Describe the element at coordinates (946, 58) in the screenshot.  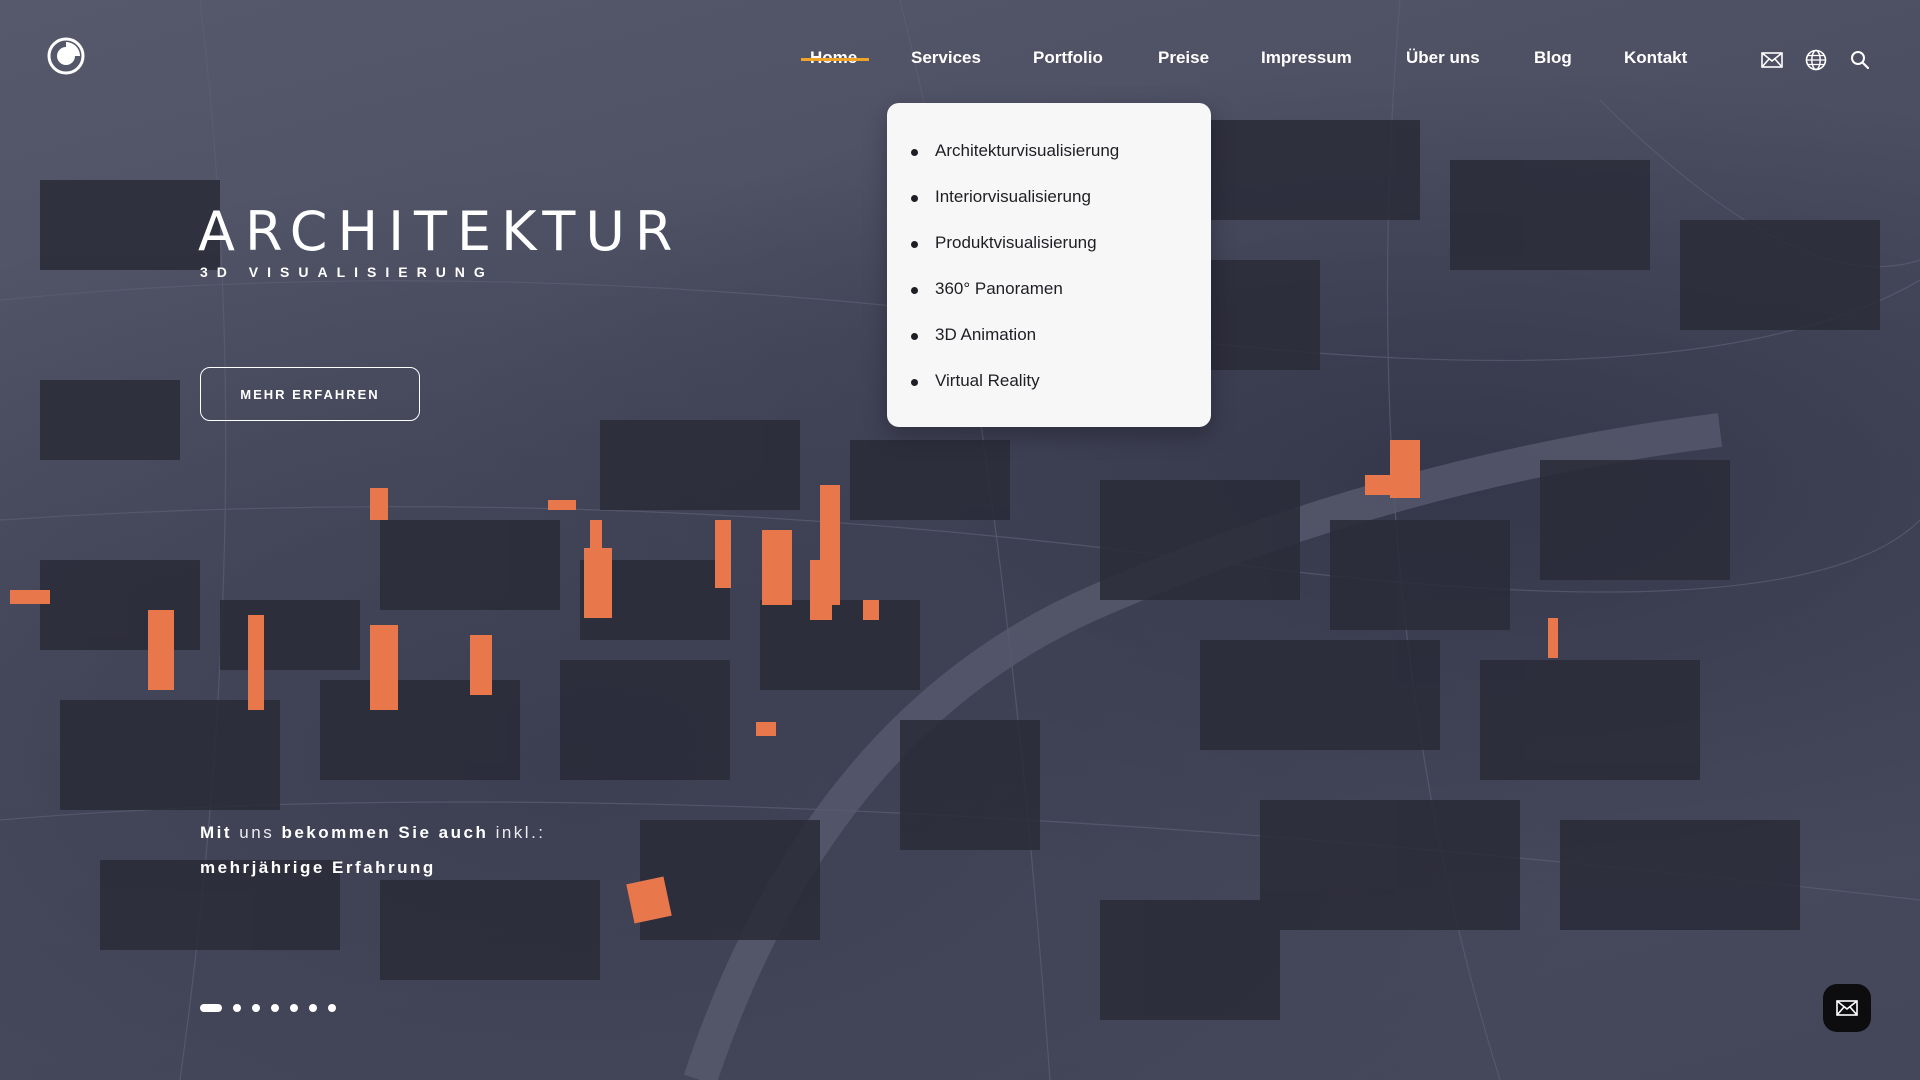
I see `nav-services: Services` at that location.